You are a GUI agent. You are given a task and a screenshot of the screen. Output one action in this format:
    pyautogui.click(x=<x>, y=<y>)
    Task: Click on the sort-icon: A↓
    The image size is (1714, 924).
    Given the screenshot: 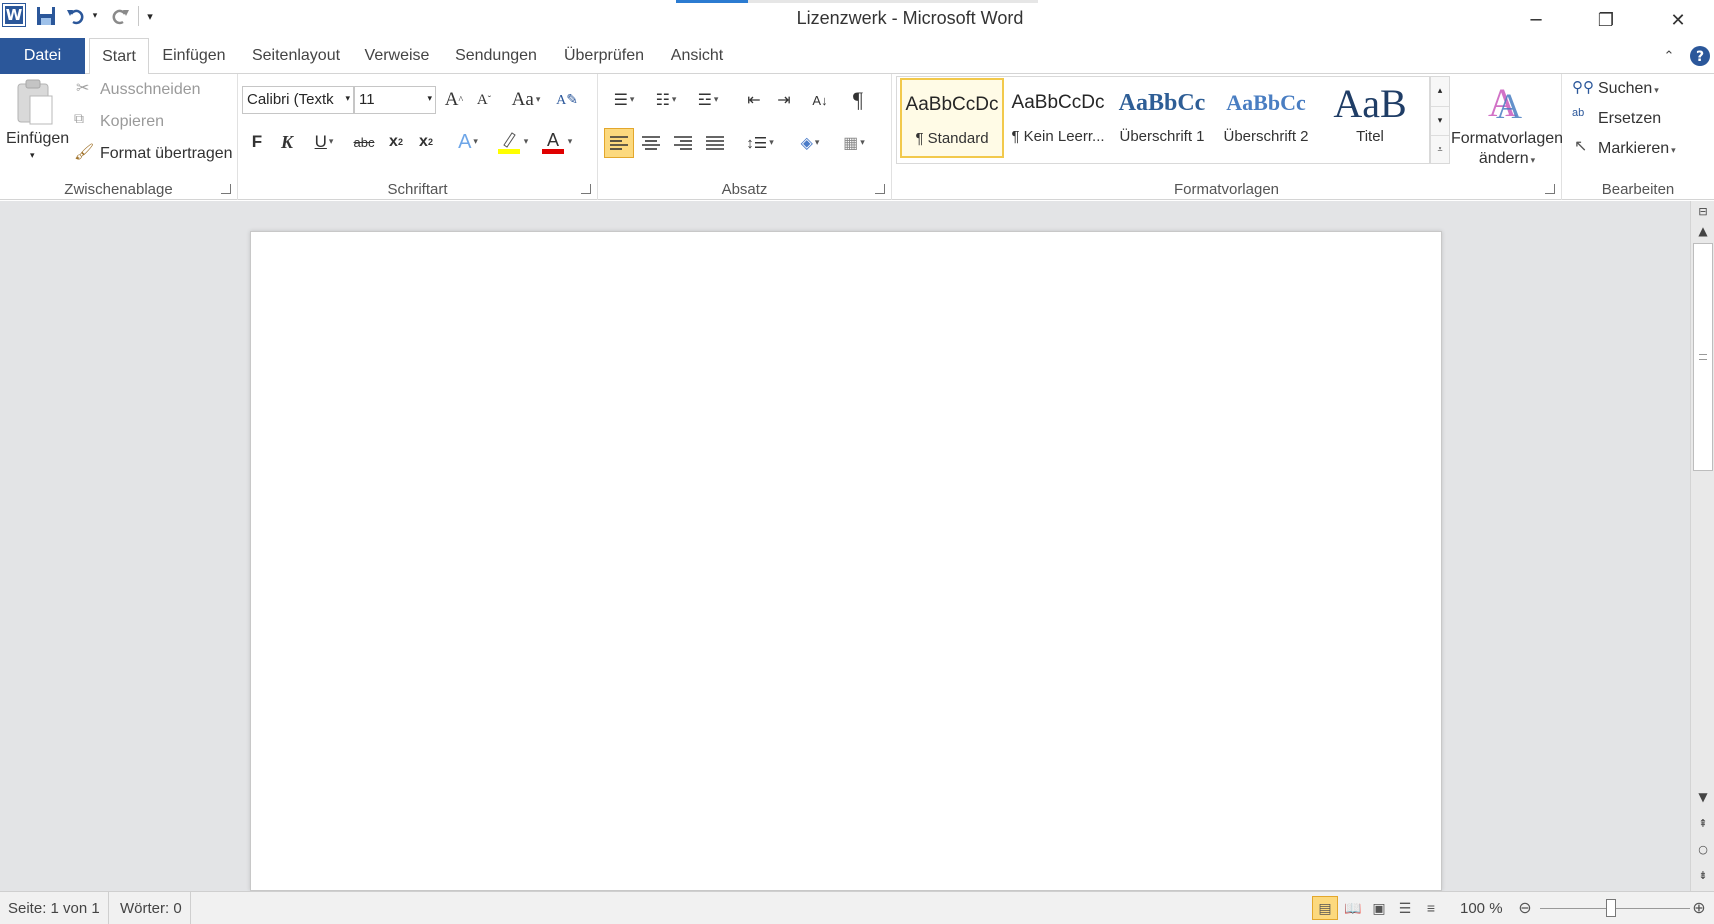 What is the action you would take?
    pyautogui.click(x=820, y=100)
    